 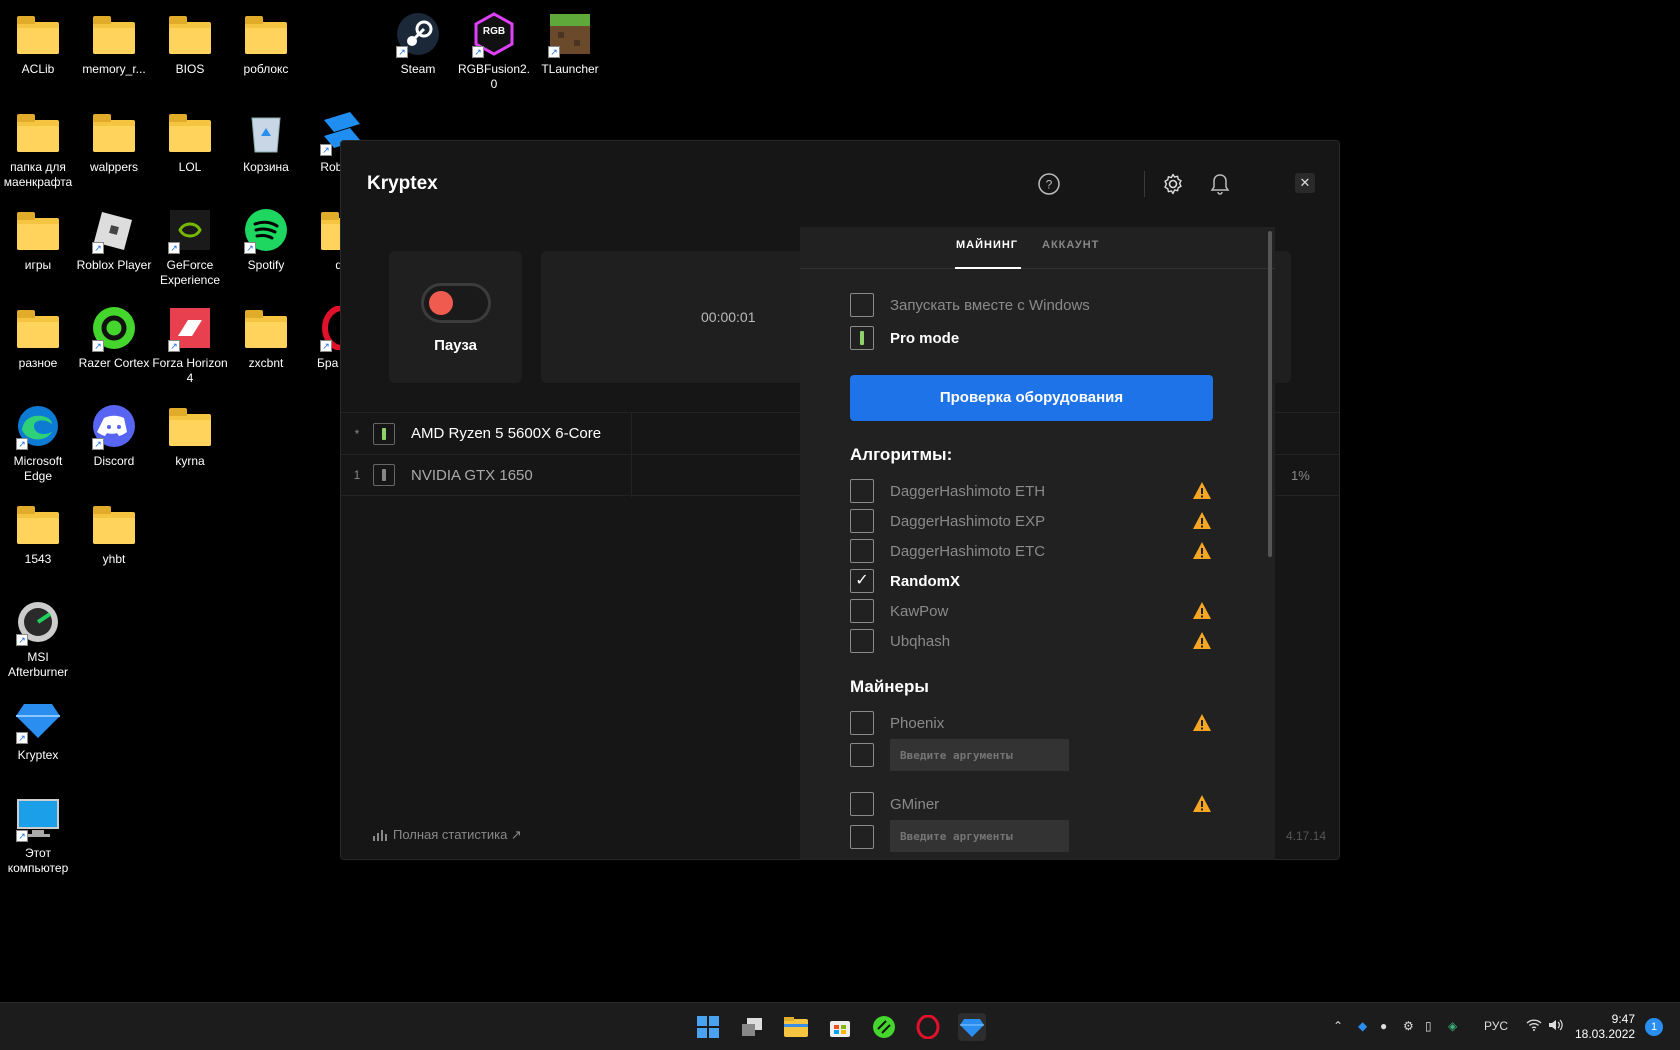 What do you see at coordinates (862, 338) in the screenshot?
I see `pro-mode-checkbox` at bounding box center [862, 338].